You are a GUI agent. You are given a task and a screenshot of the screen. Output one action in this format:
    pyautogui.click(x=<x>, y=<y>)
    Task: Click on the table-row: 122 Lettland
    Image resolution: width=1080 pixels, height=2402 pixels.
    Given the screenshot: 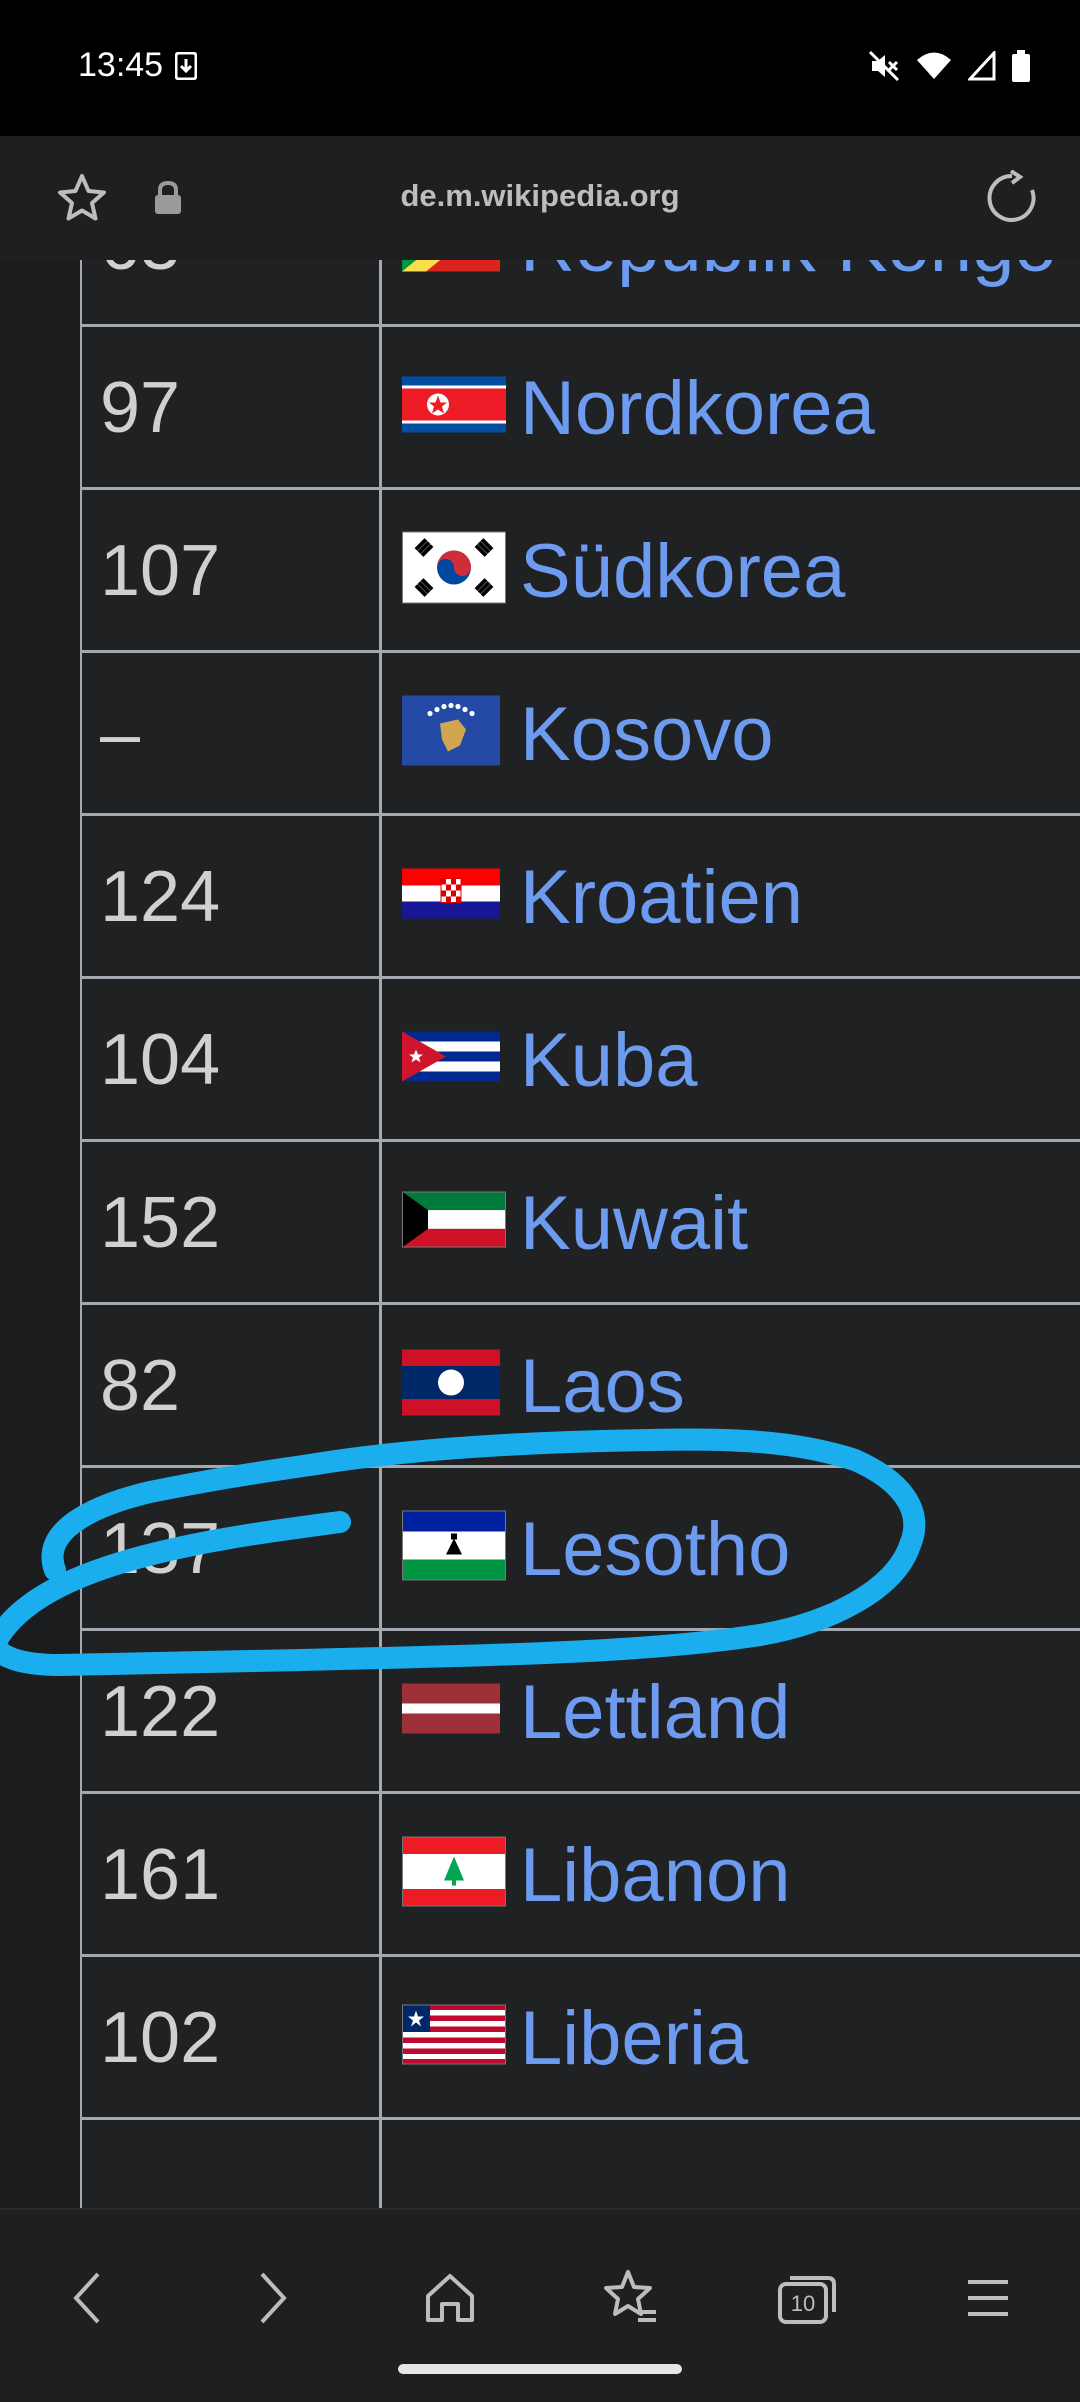 What is the action you would take?
    pyautogui.click(x=581, y=1712)
    